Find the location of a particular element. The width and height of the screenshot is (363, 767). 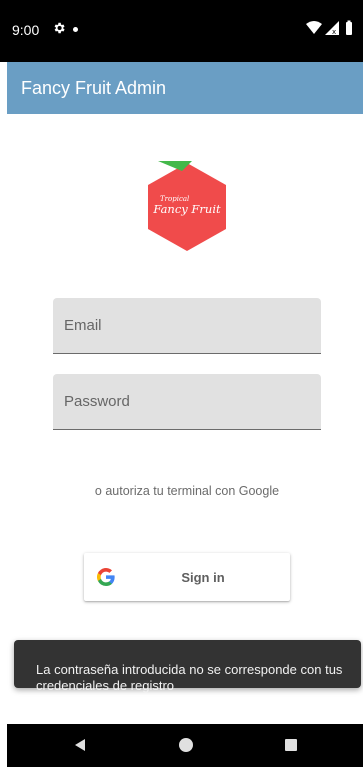

gear-icon is located at coordinates (59, 28).